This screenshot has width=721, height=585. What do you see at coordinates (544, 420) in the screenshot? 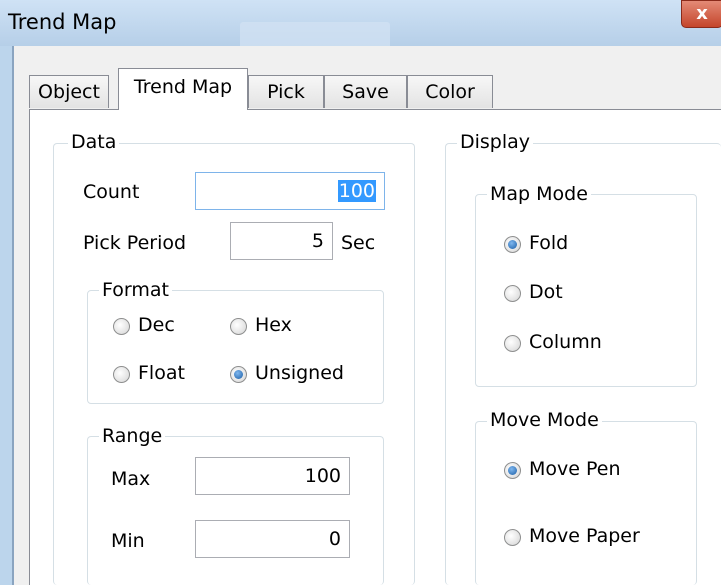
I see `move-mode-group-label: Move Mode` at bounding box center [544, 420].